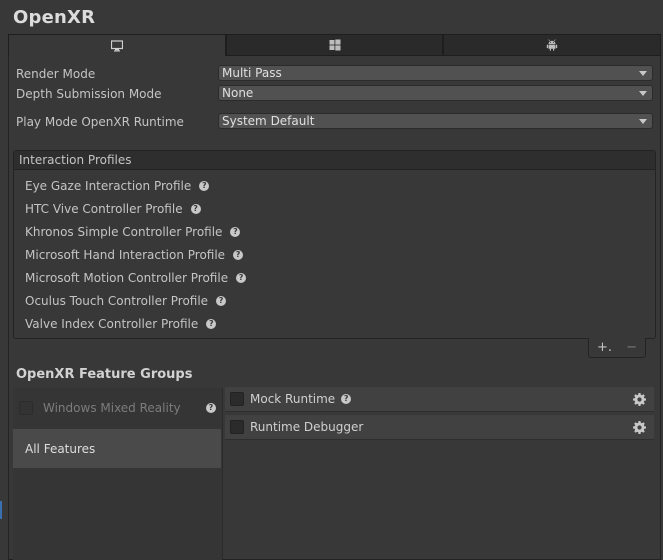 The height and width of the screenshot is (560, 663). I want to click on feature-group-label: Windows Mixed Reality, so click(112, 408).